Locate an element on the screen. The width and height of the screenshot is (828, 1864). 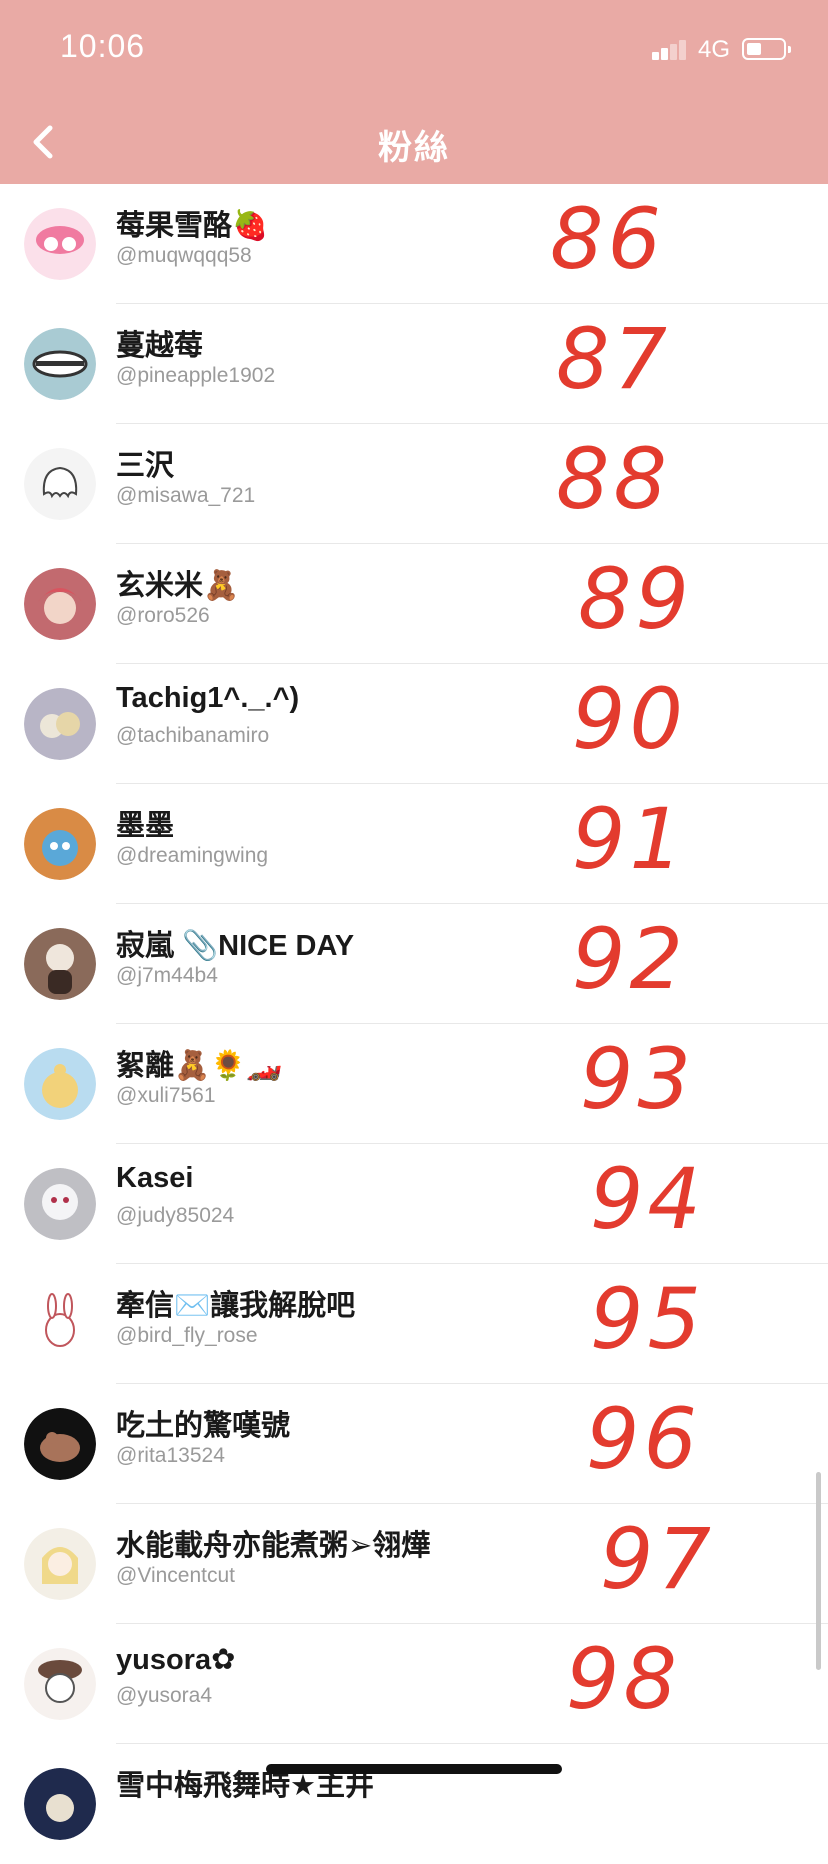
handwritten-number: 90 is located at coordinates (629, 719).